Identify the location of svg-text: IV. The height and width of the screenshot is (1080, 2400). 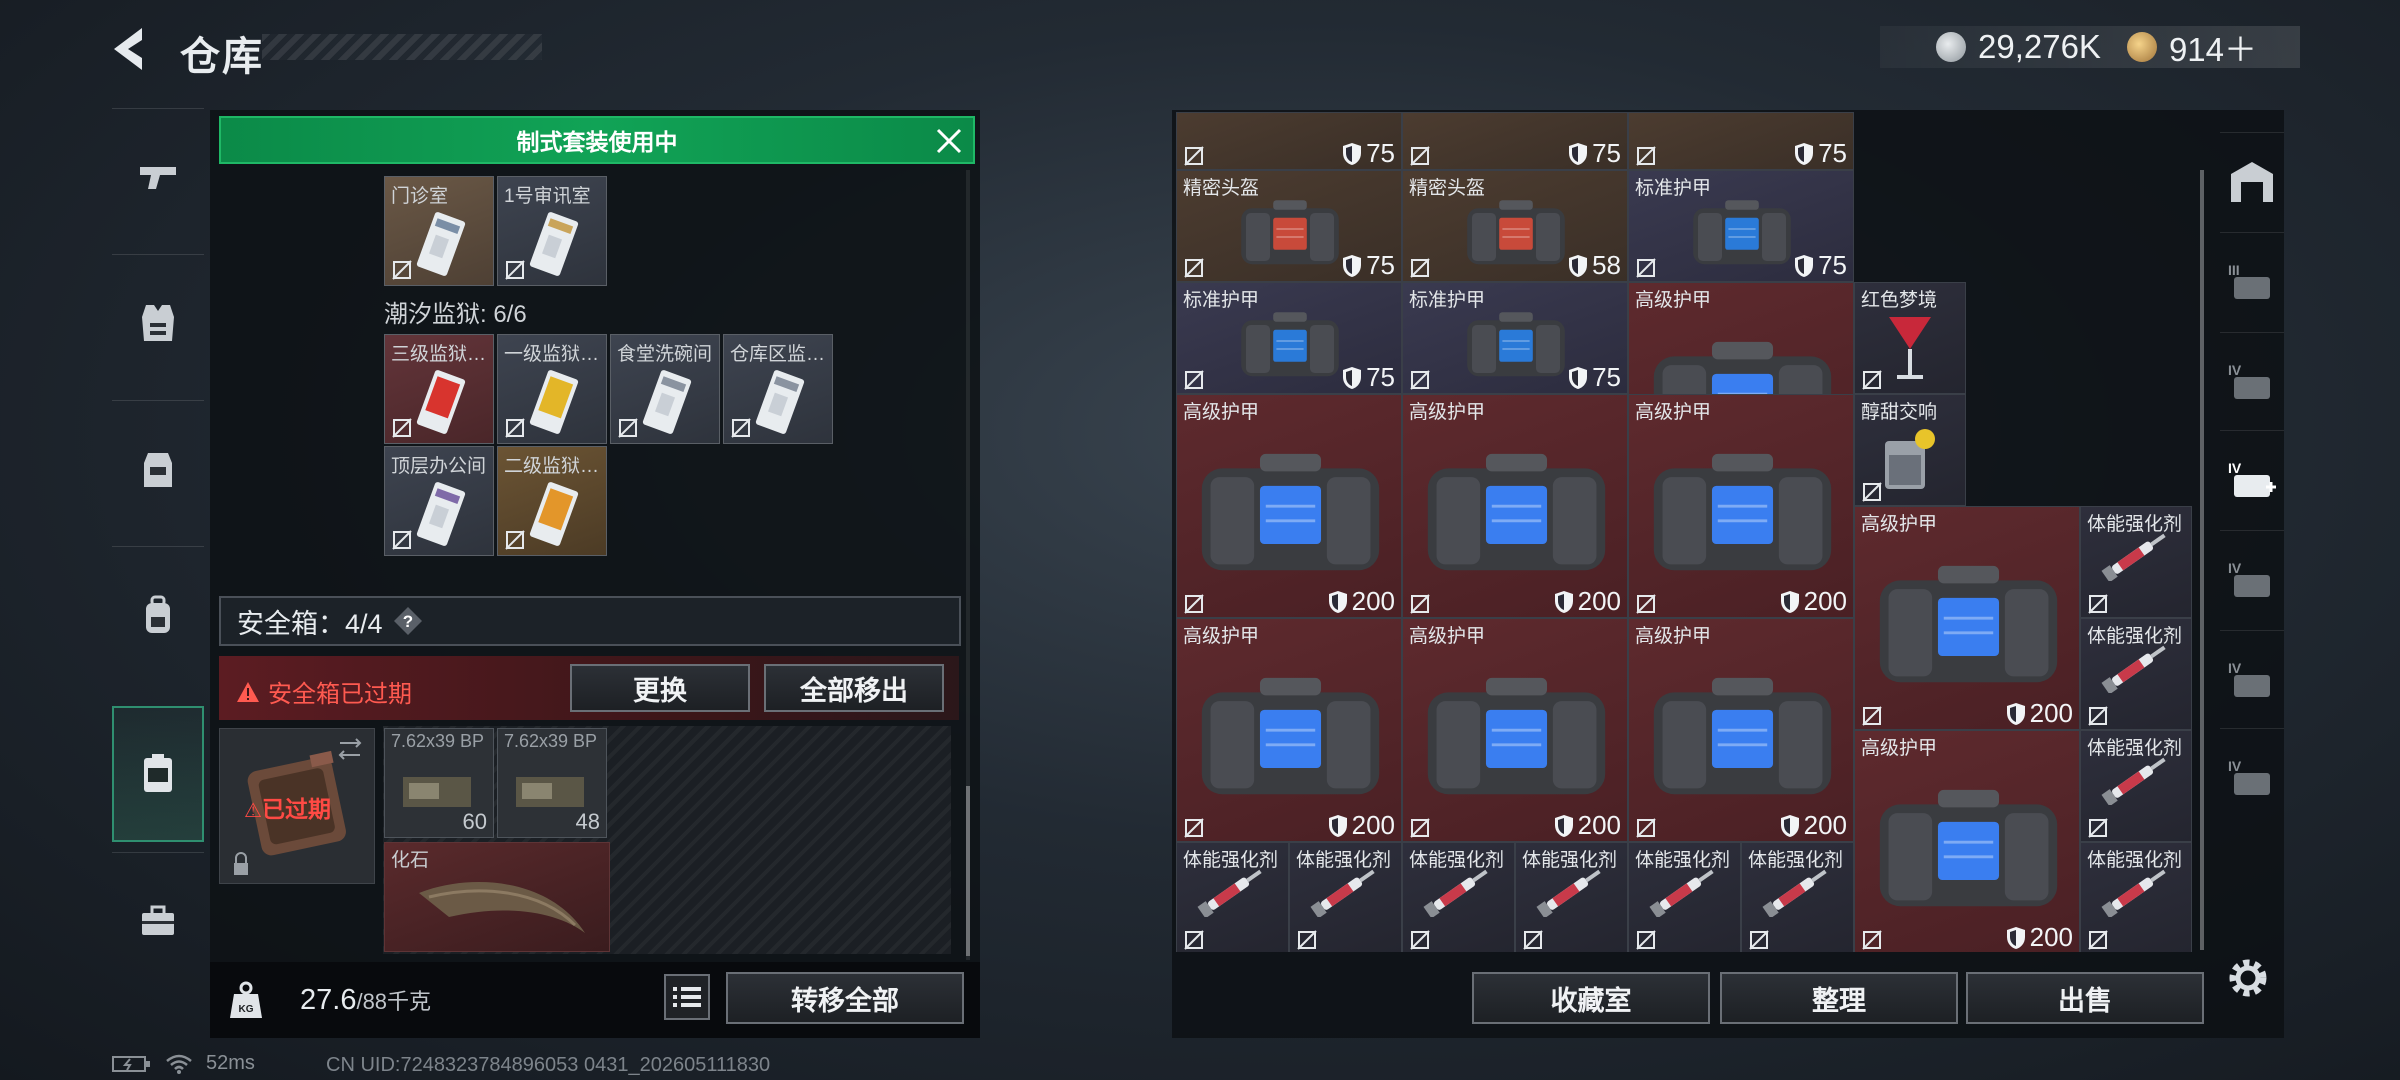
(2235, 766).